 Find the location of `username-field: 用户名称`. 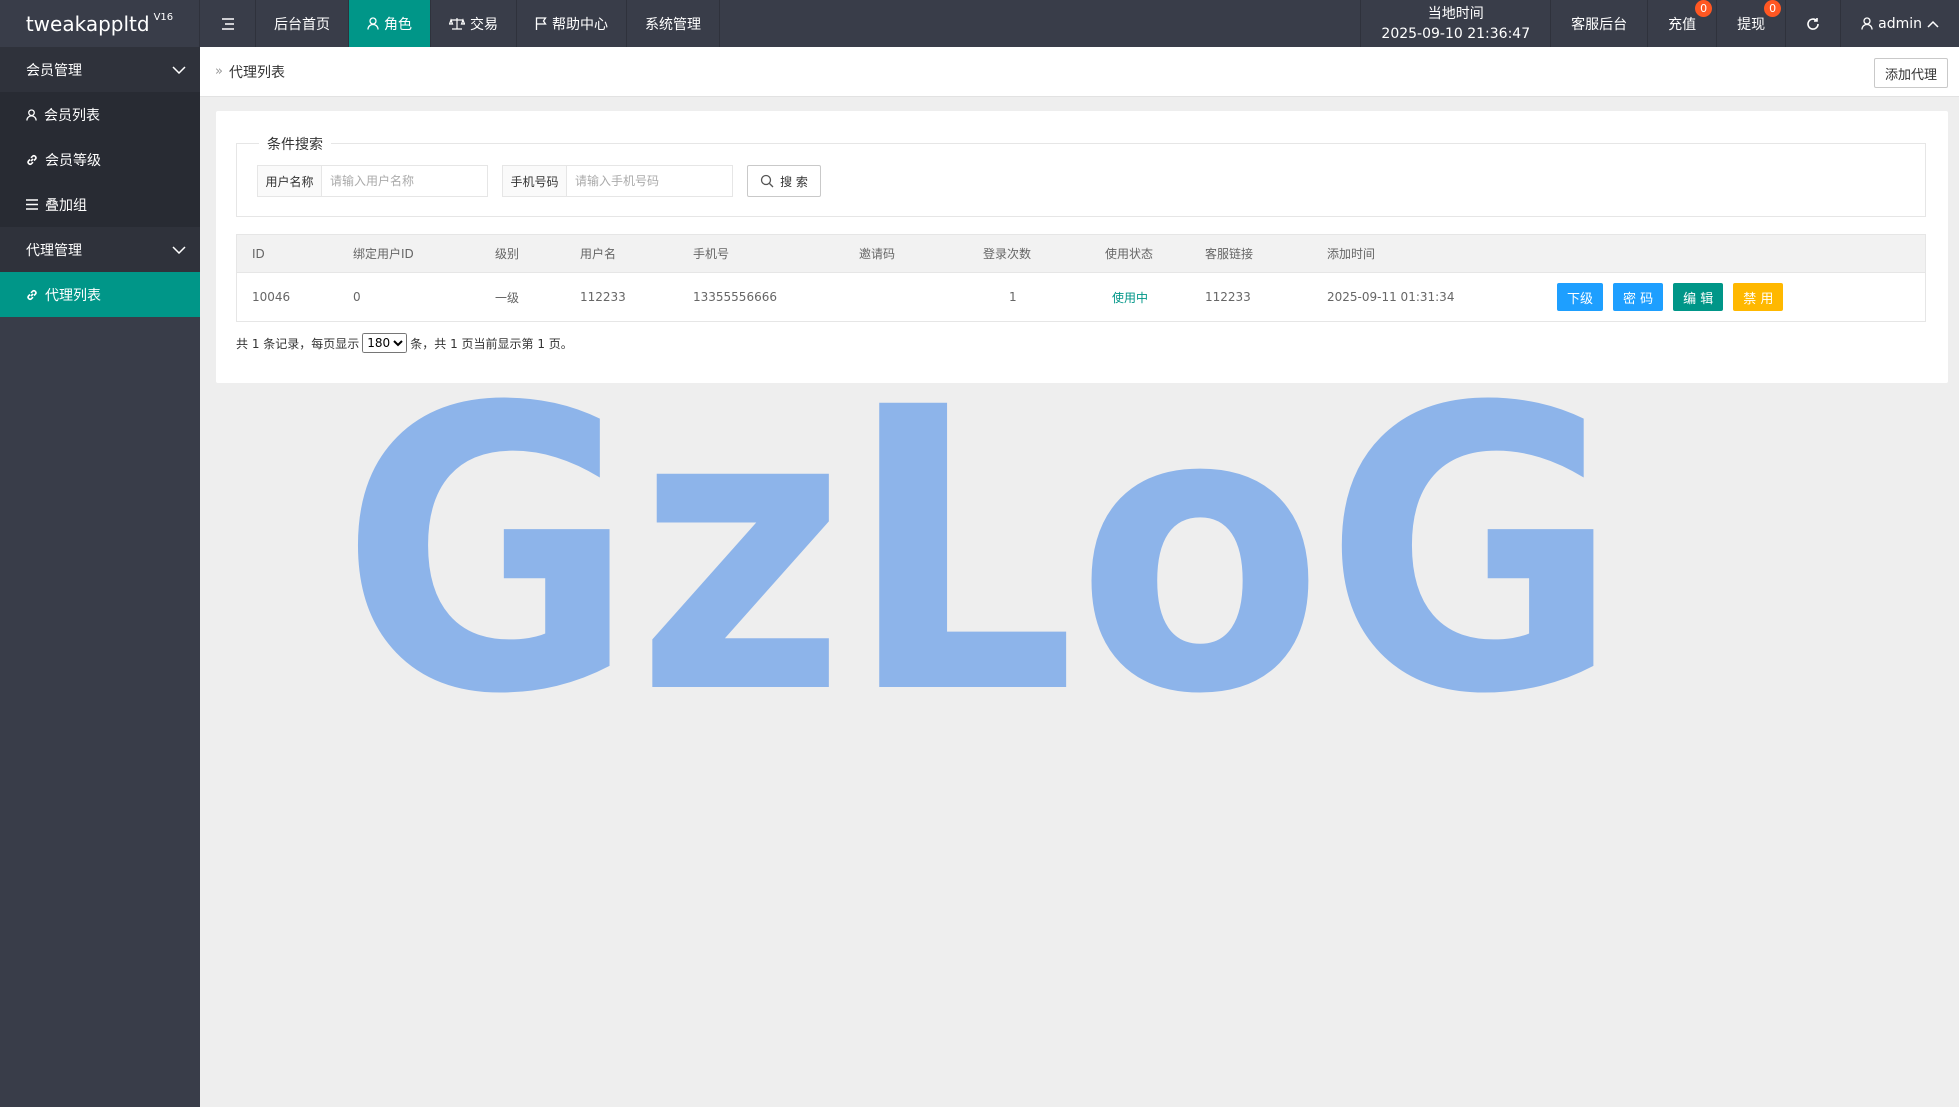

username-field: 用户名称 is located at coordinates (372, 181).